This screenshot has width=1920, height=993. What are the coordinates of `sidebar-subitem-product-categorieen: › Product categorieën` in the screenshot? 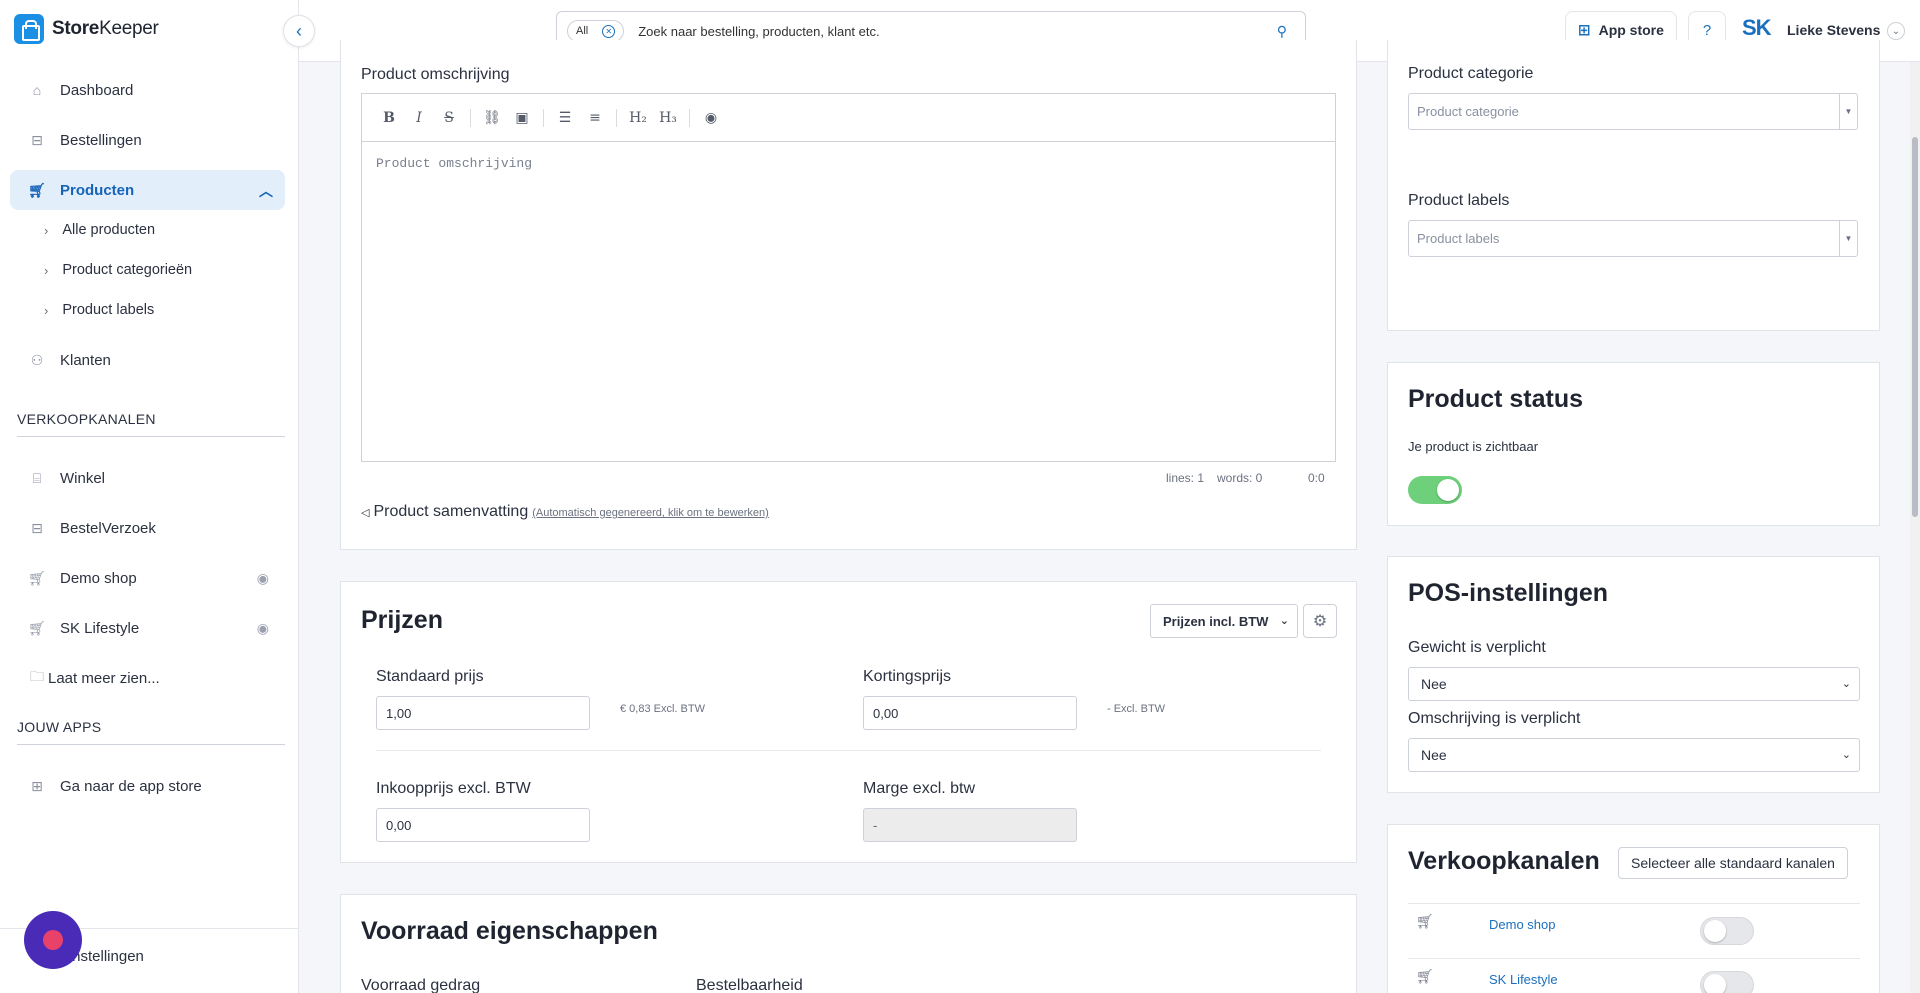 It's located at (118, 270).